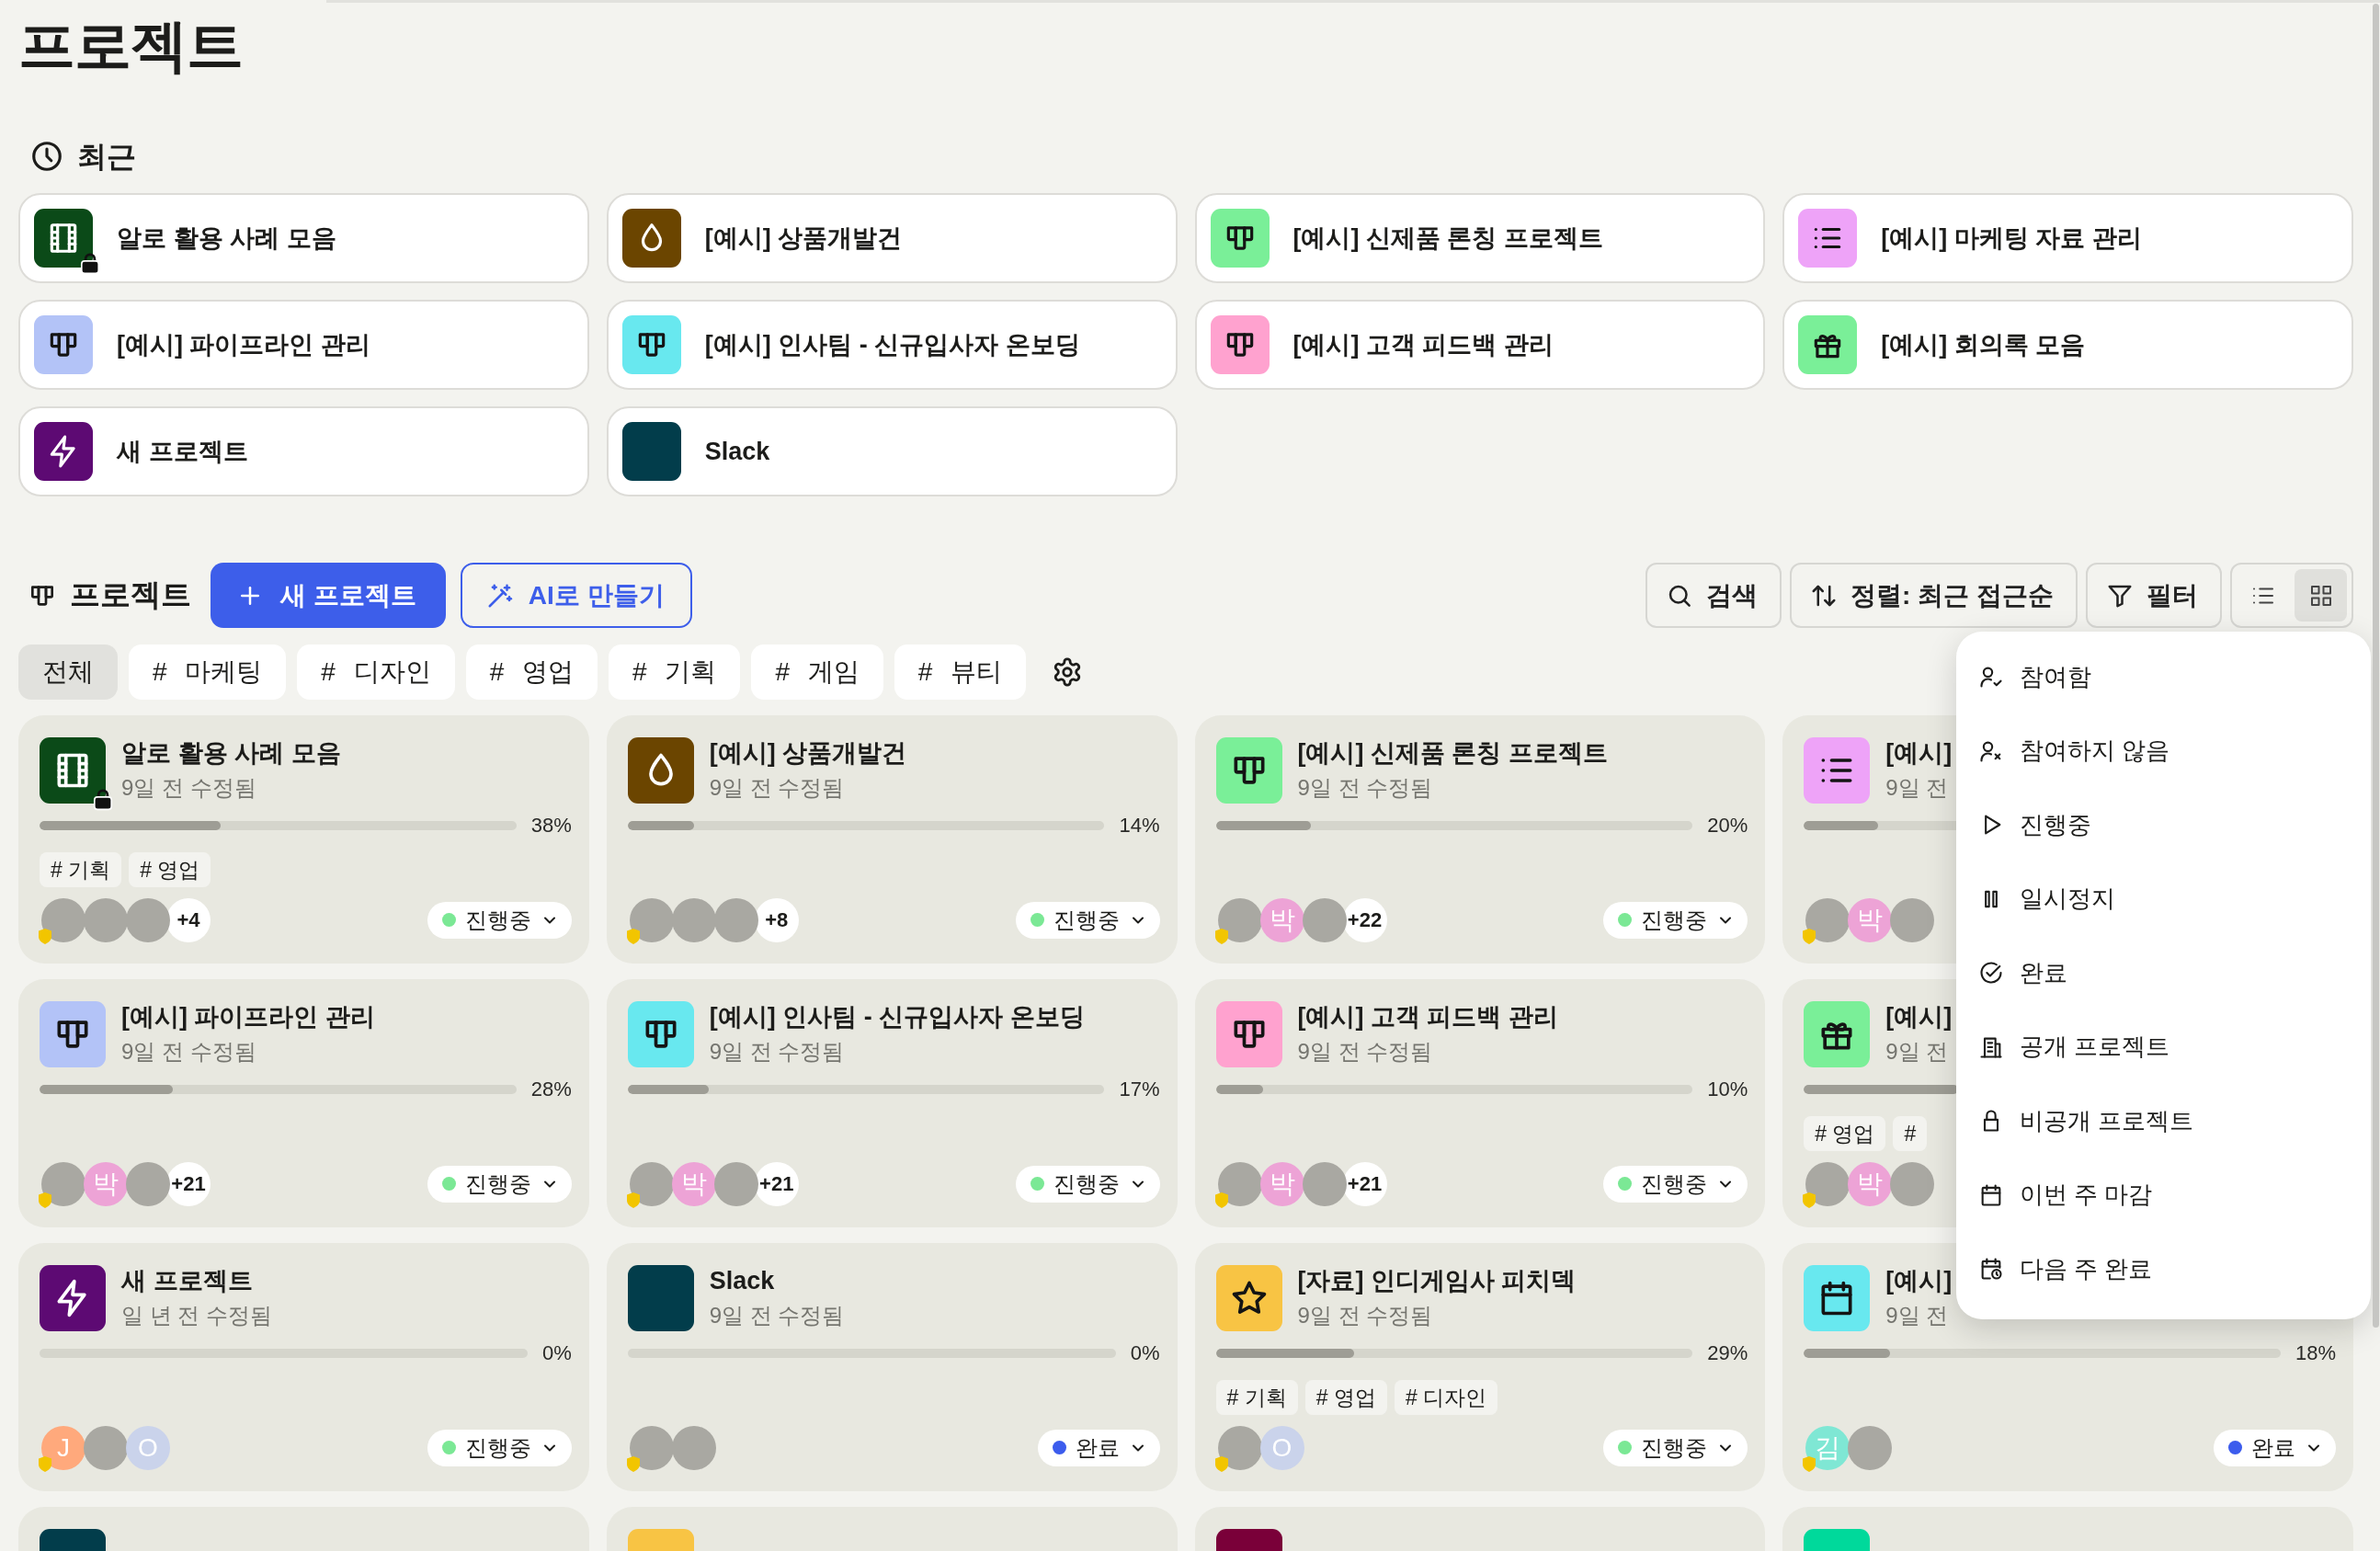 The height and width of the screenshot is (1551, 2380). Describe the element at coordinates (1427, 1017) in the screenshot. I see `project-title: [예시] 고객 피드백 관리` at that location.